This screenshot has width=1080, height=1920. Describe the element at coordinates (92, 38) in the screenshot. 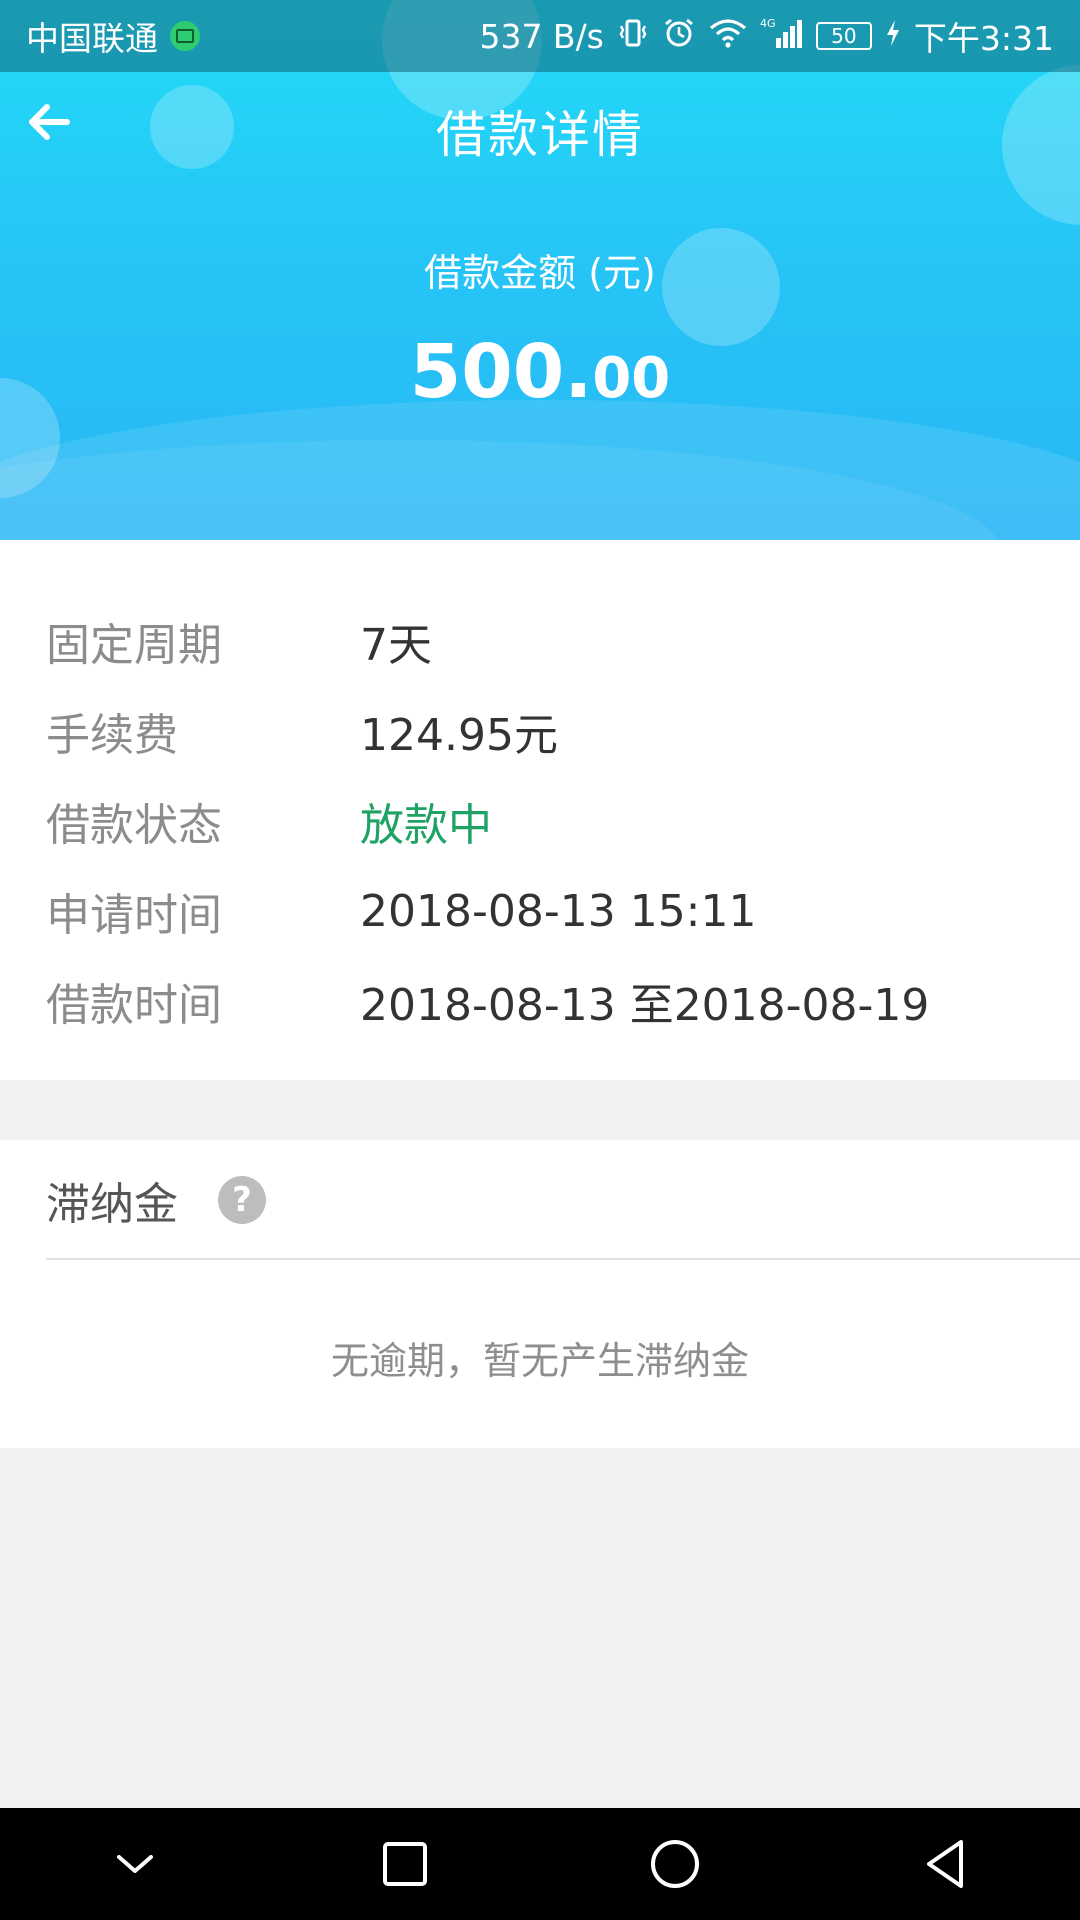

I see `carrier-name: 中国联通` at that location.